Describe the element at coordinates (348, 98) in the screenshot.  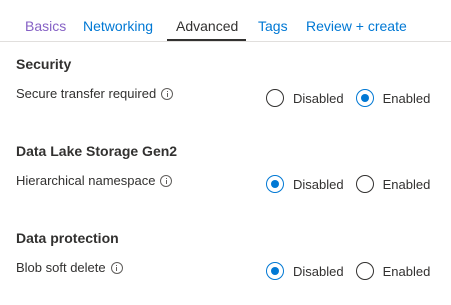
I see `radio-group-secure-transfer: Disabled Enabled` at that location.